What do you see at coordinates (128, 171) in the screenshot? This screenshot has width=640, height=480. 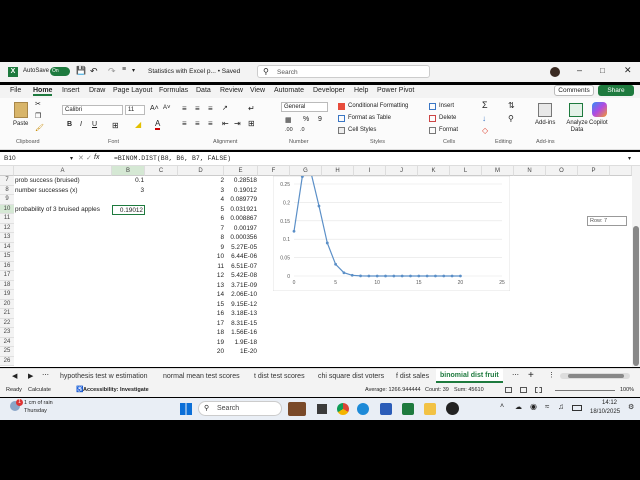 I see `column-header: B` at bounding box center [128, 171].